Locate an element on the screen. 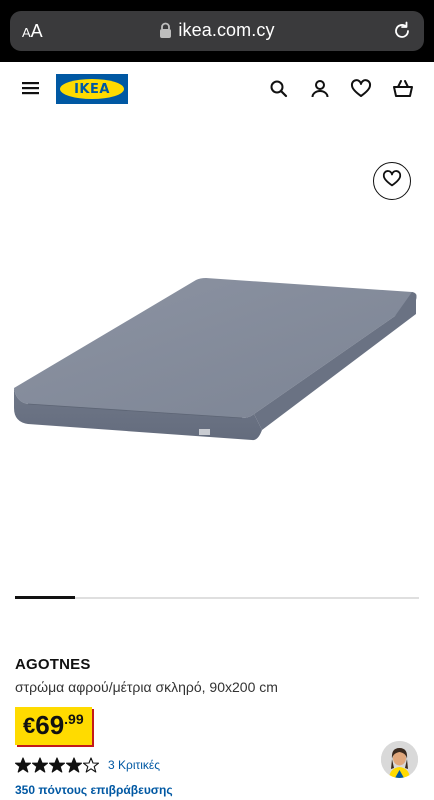 The image size is (434, 800). address-bar: A A ikea.com.cy is located at coordinates (217, 31).